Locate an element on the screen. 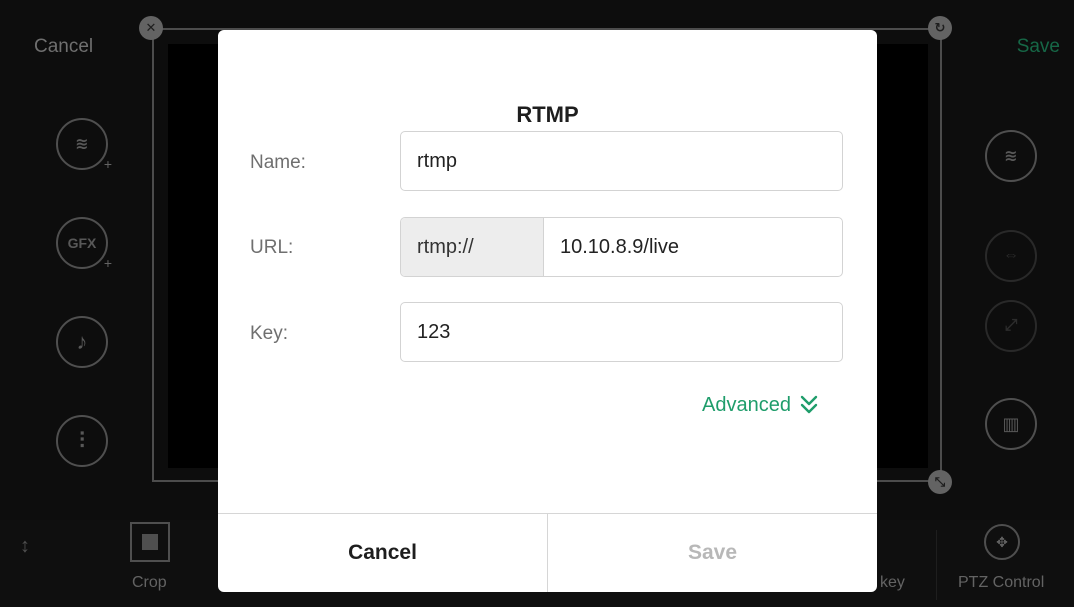  double-chevron-down-icon is located at coordinates (809, 404).